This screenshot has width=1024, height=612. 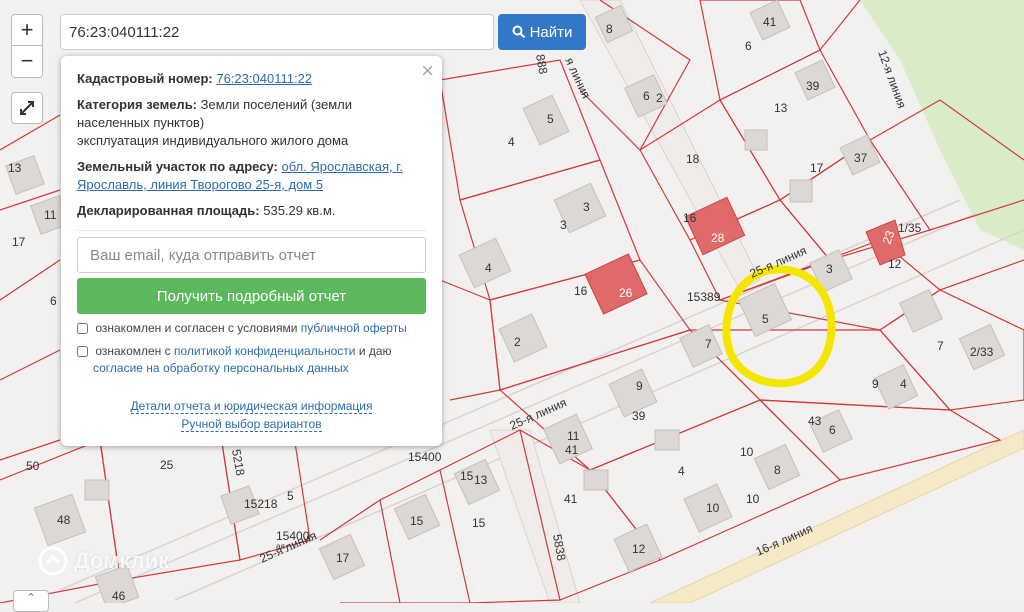 I want to click on privacy-policy-link: политикой конфиденциальности, so click(x=264, y=351).